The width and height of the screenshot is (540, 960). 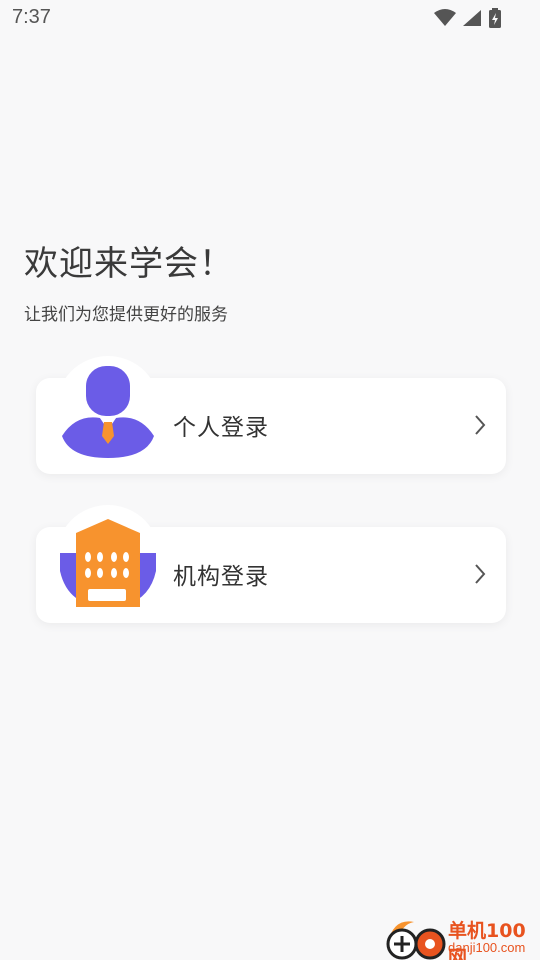 I want to click on personal-login-card: 个人登录, so click(x=271, y=415).